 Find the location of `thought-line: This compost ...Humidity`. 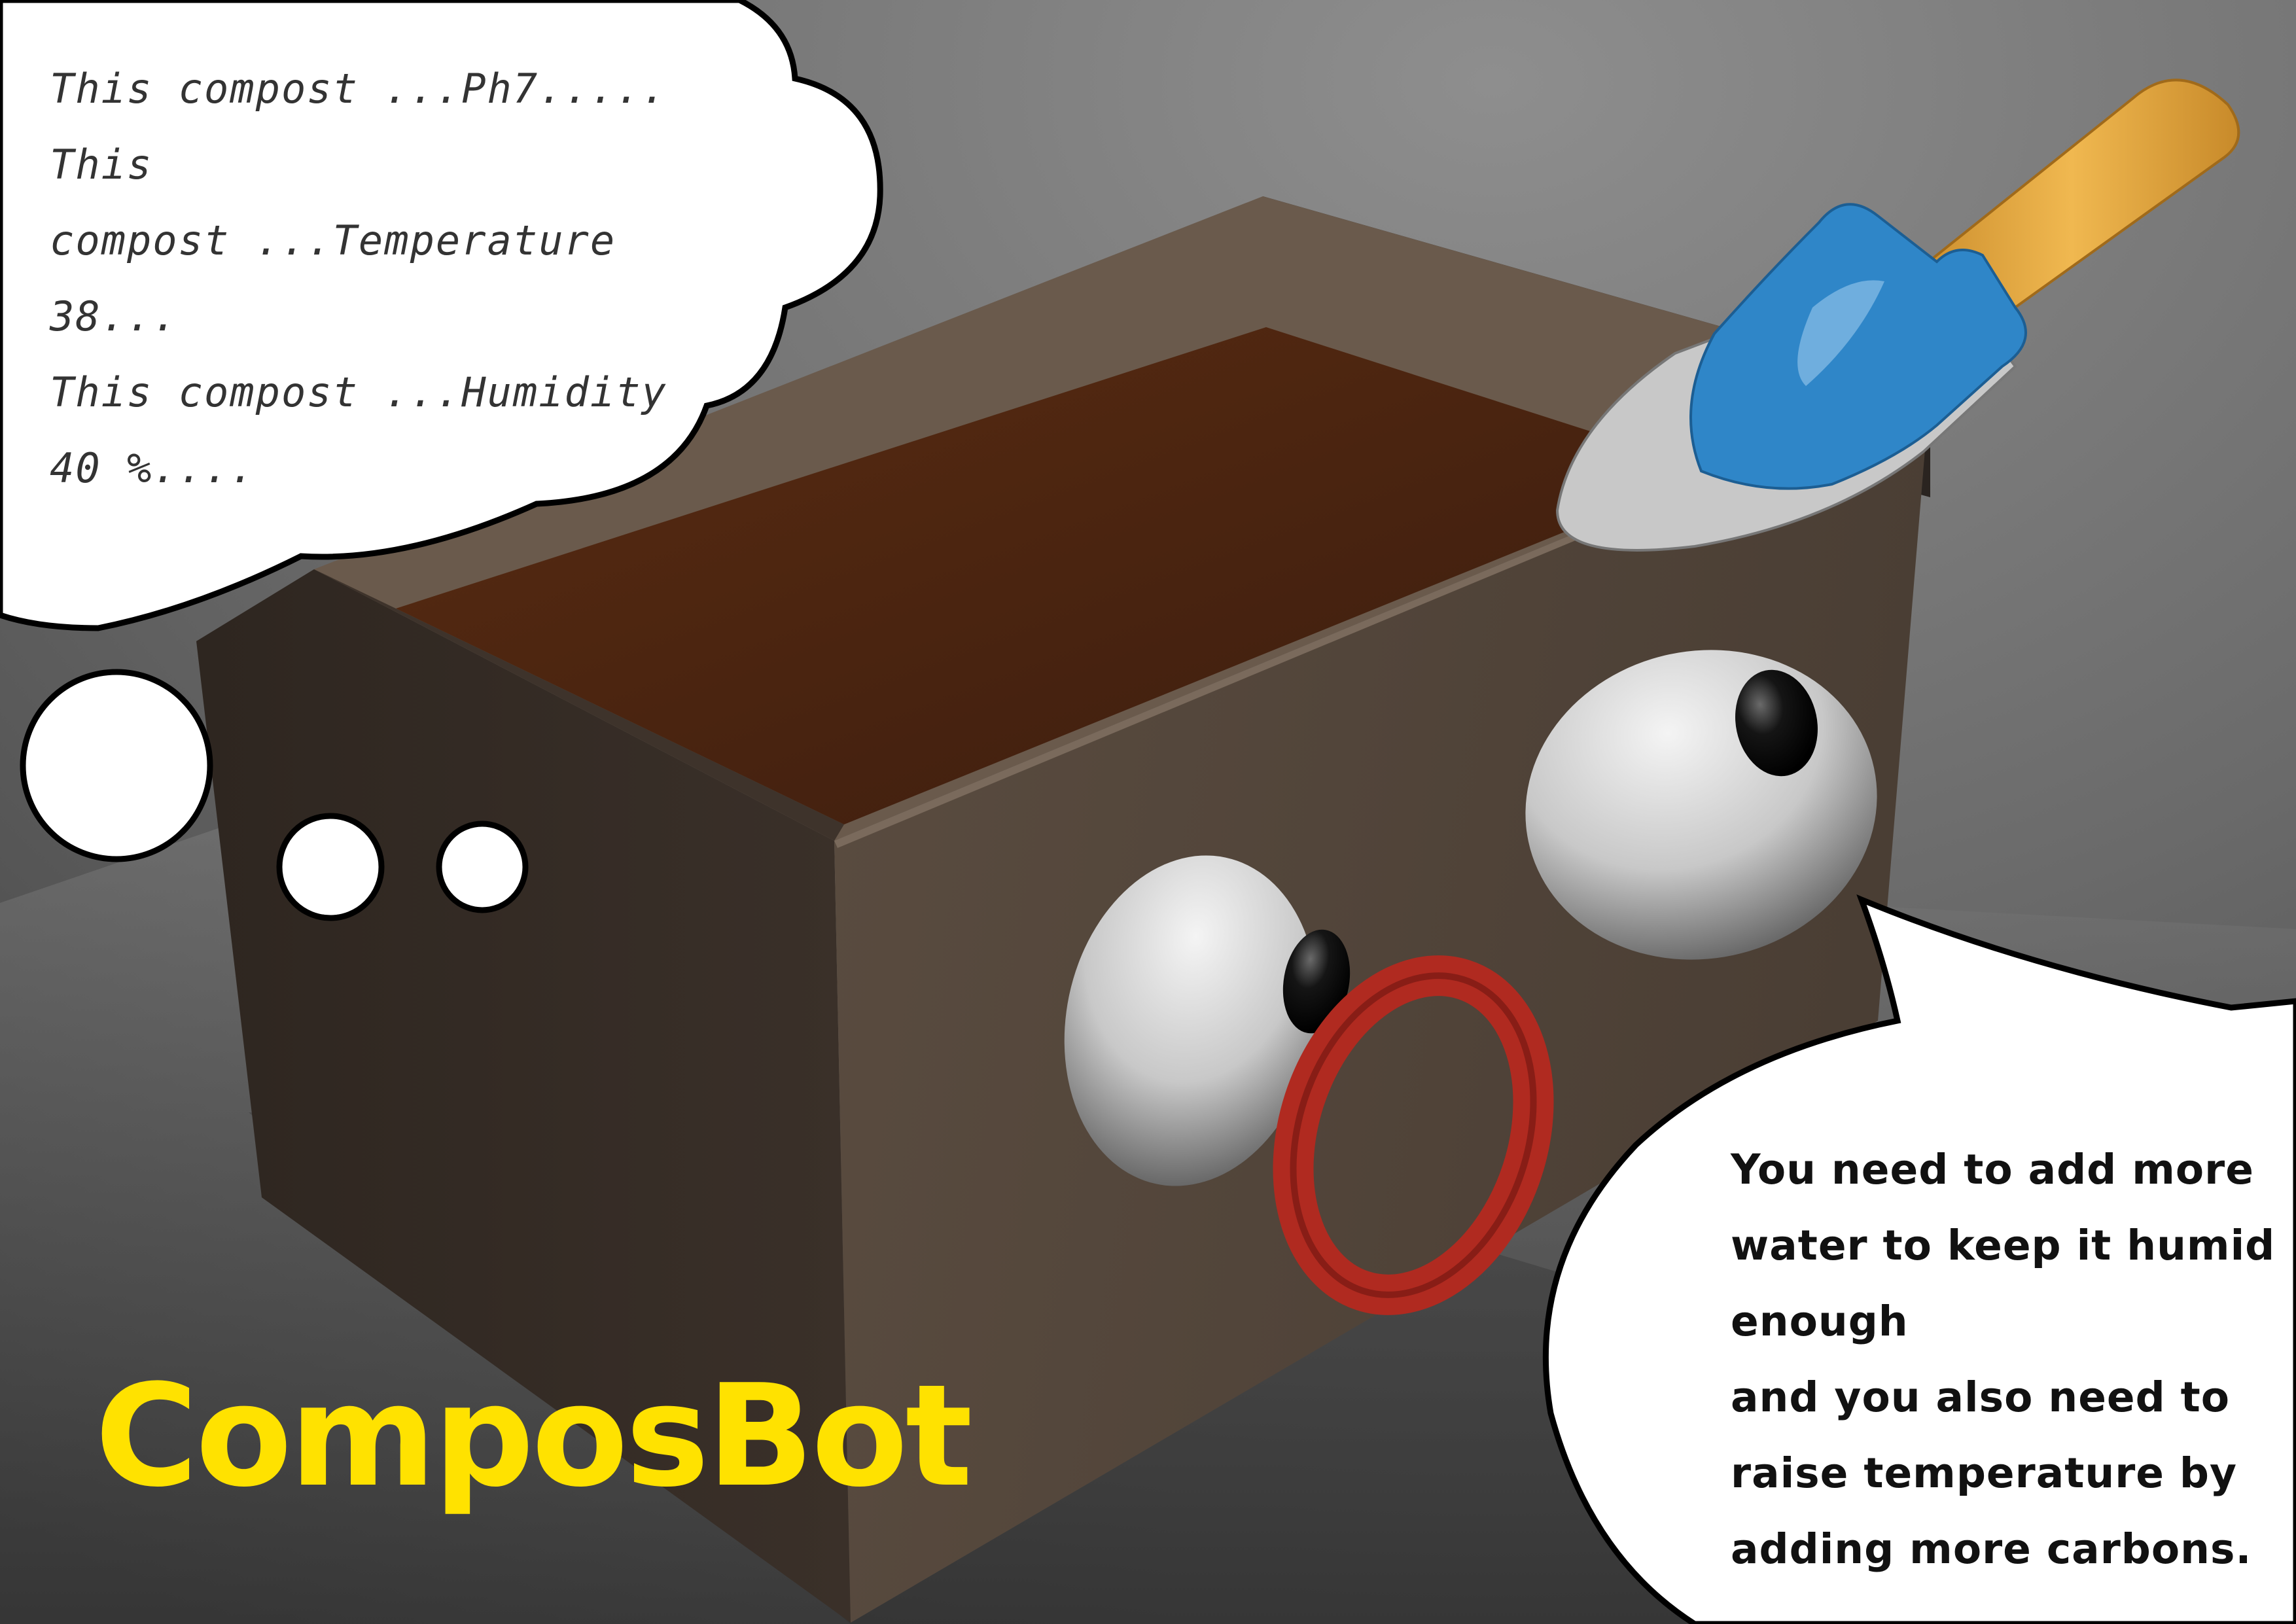

thought-line: This compost ...Humidity is located at coordinates (358, 392).